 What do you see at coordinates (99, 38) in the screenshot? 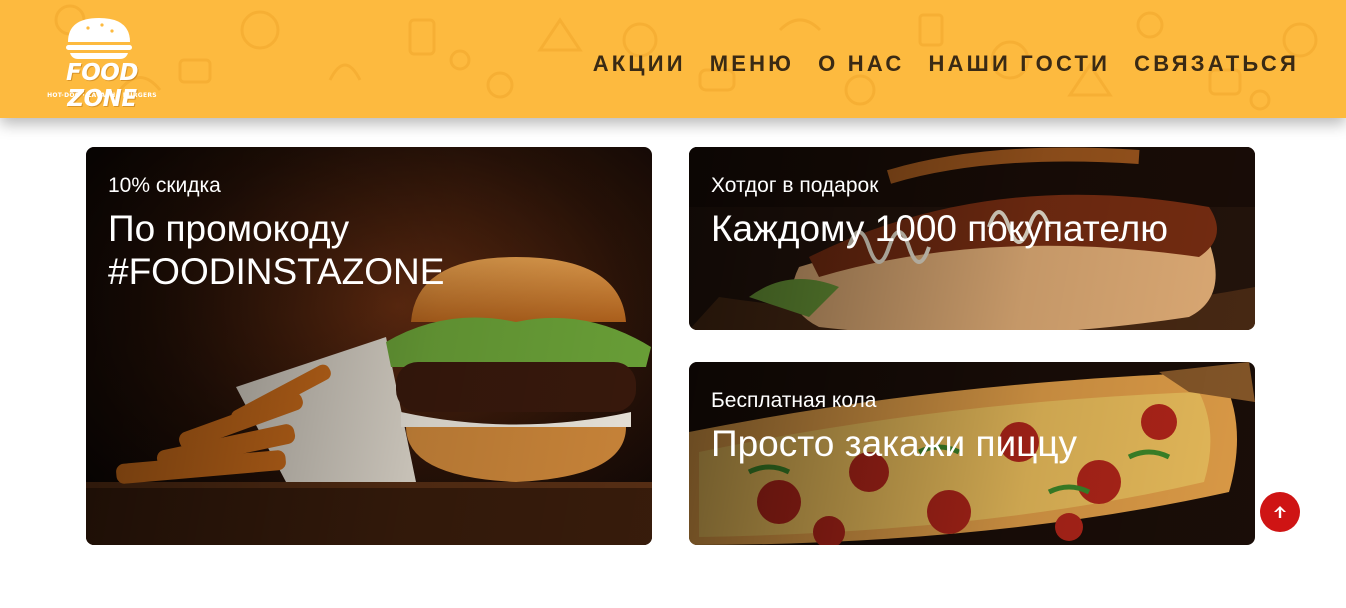
I see `burger-icon` at bounding box center [99, 38].